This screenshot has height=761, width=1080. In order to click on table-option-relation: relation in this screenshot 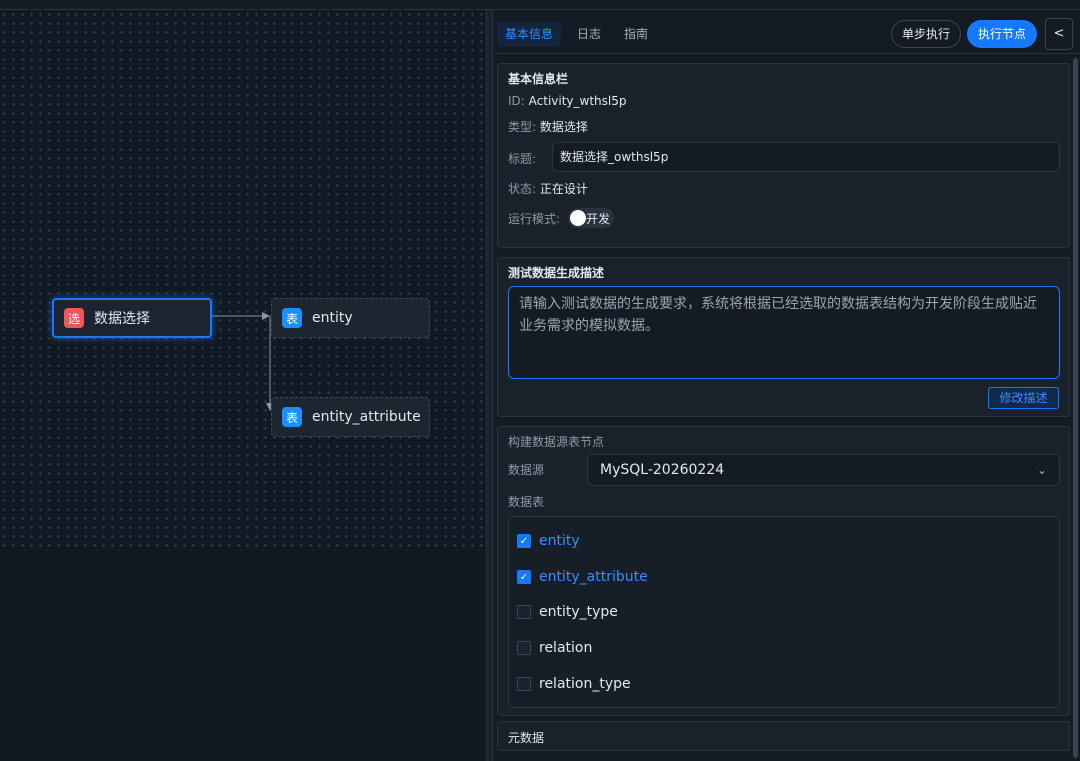, I will do `click(554, 648)`.